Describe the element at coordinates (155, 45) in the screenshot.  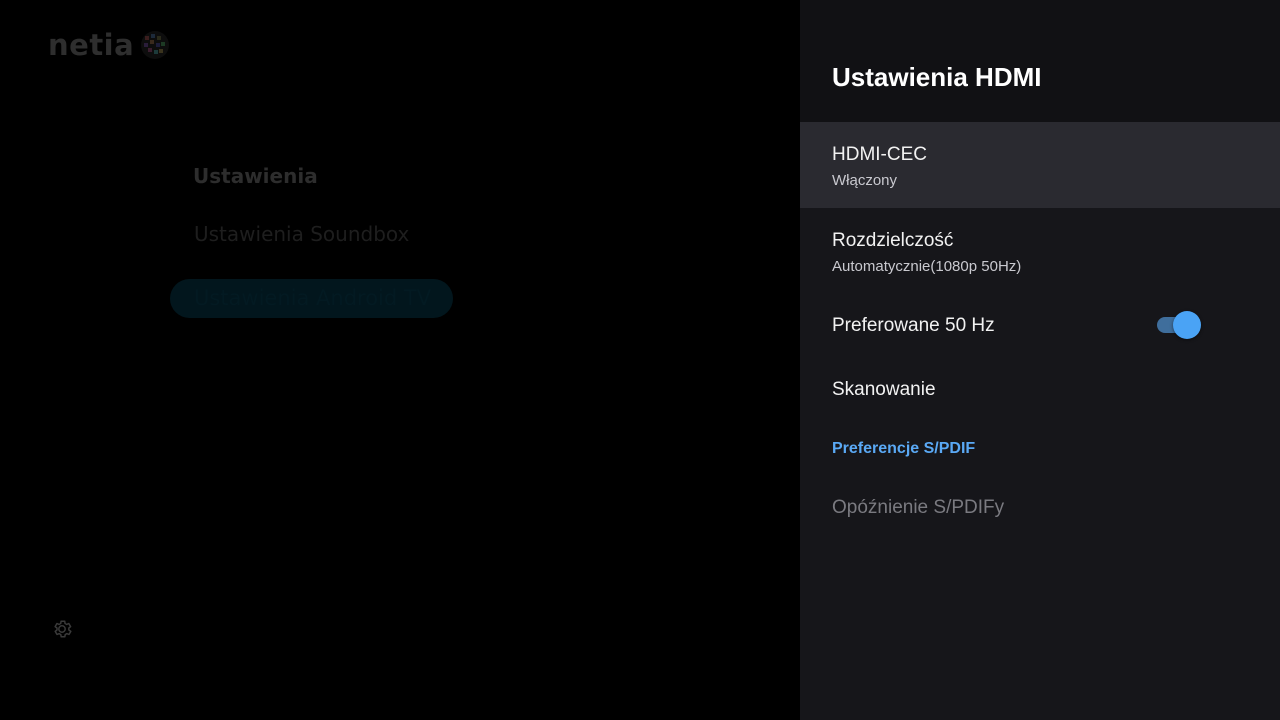
I see `netia-dots-logo-icon` at that location.